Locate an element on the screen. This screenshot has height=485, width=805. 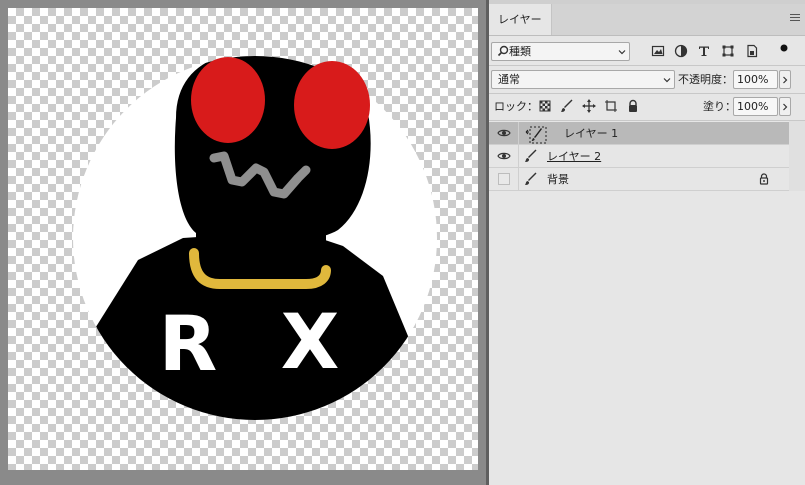
selection-brush-thumbnail-icon is located at coordinates (536, 135).